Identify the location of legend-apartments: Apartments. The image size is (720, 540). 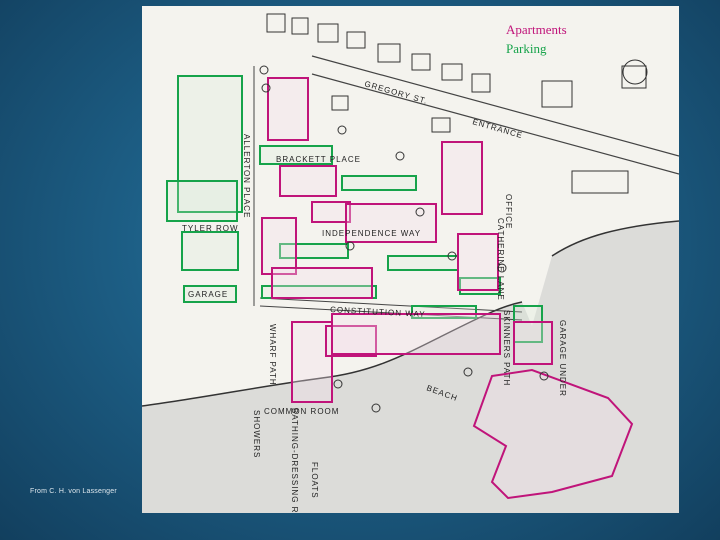
(536, 29).